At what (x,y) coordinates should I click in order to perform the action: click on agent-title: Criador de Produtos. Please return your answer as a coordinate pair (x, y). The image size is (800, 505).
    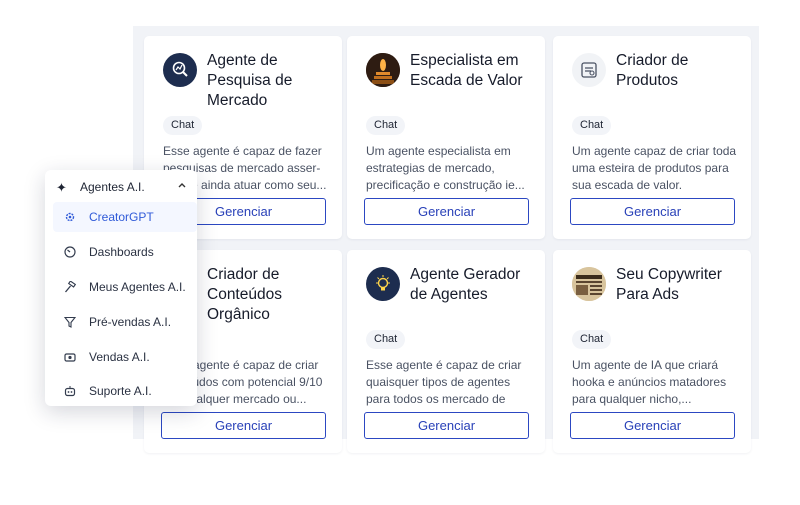
    Looking at the image, I should click on (652, 70).